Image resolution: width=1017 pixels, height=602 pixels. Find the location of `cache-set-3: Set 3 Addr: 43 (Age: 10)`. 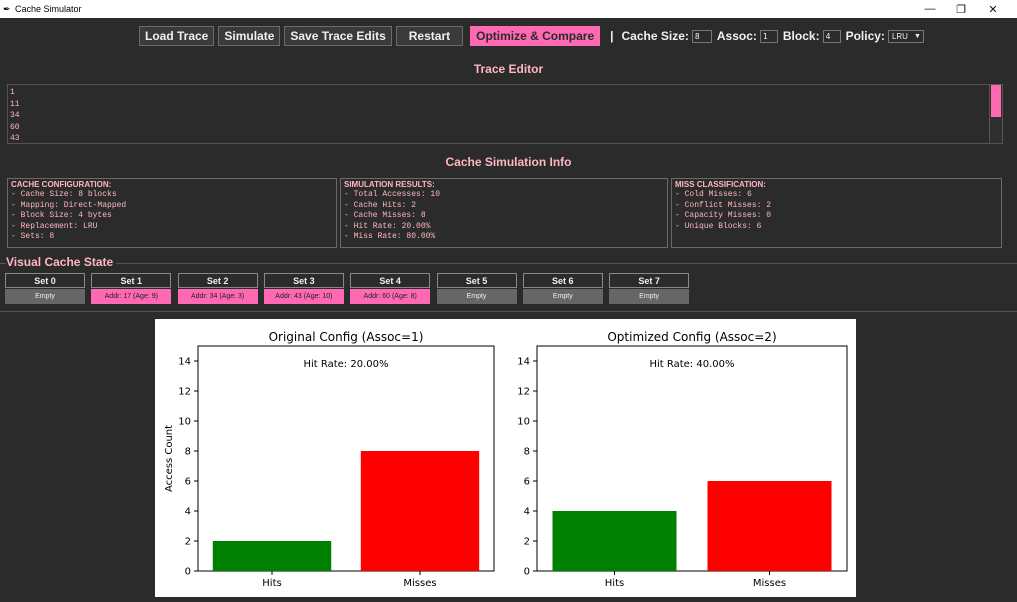

cache-set-3: Set 3 Addr: 43 (Age: 10) is located at coordinates (303, 289).